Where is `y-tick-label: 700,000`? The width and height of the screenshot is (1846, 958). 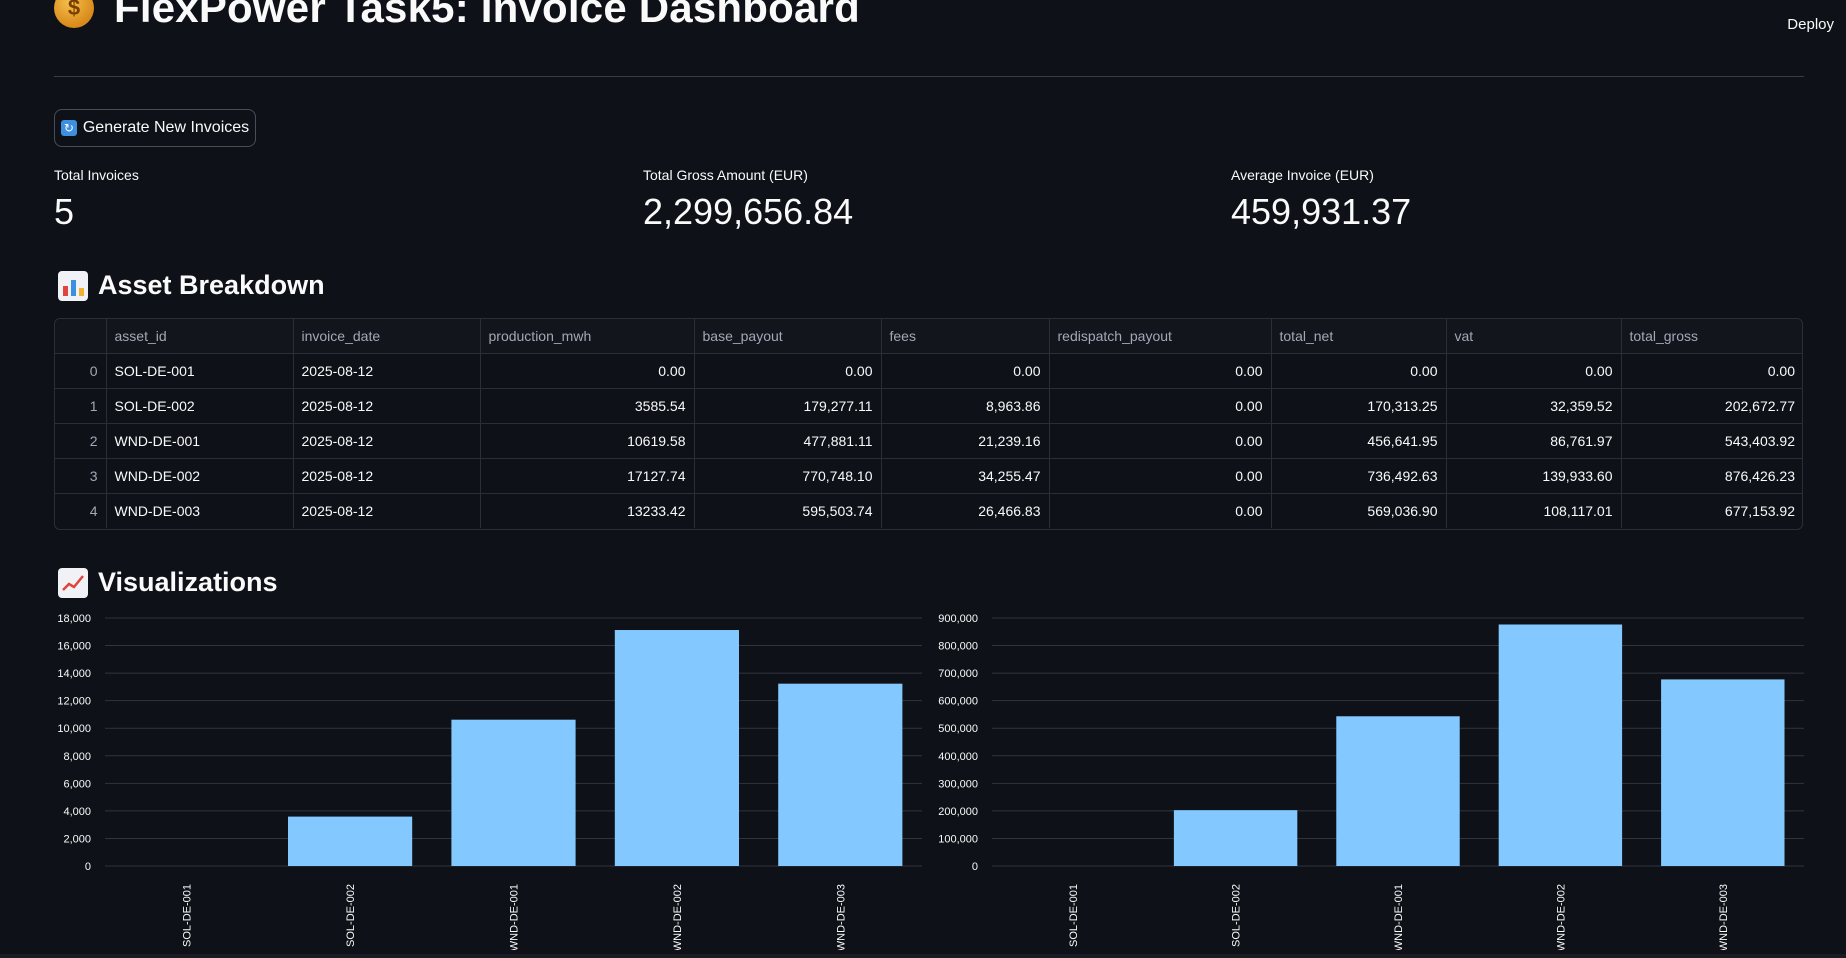 y-tick-label: 700,000 is located at coordinates (958, 674).